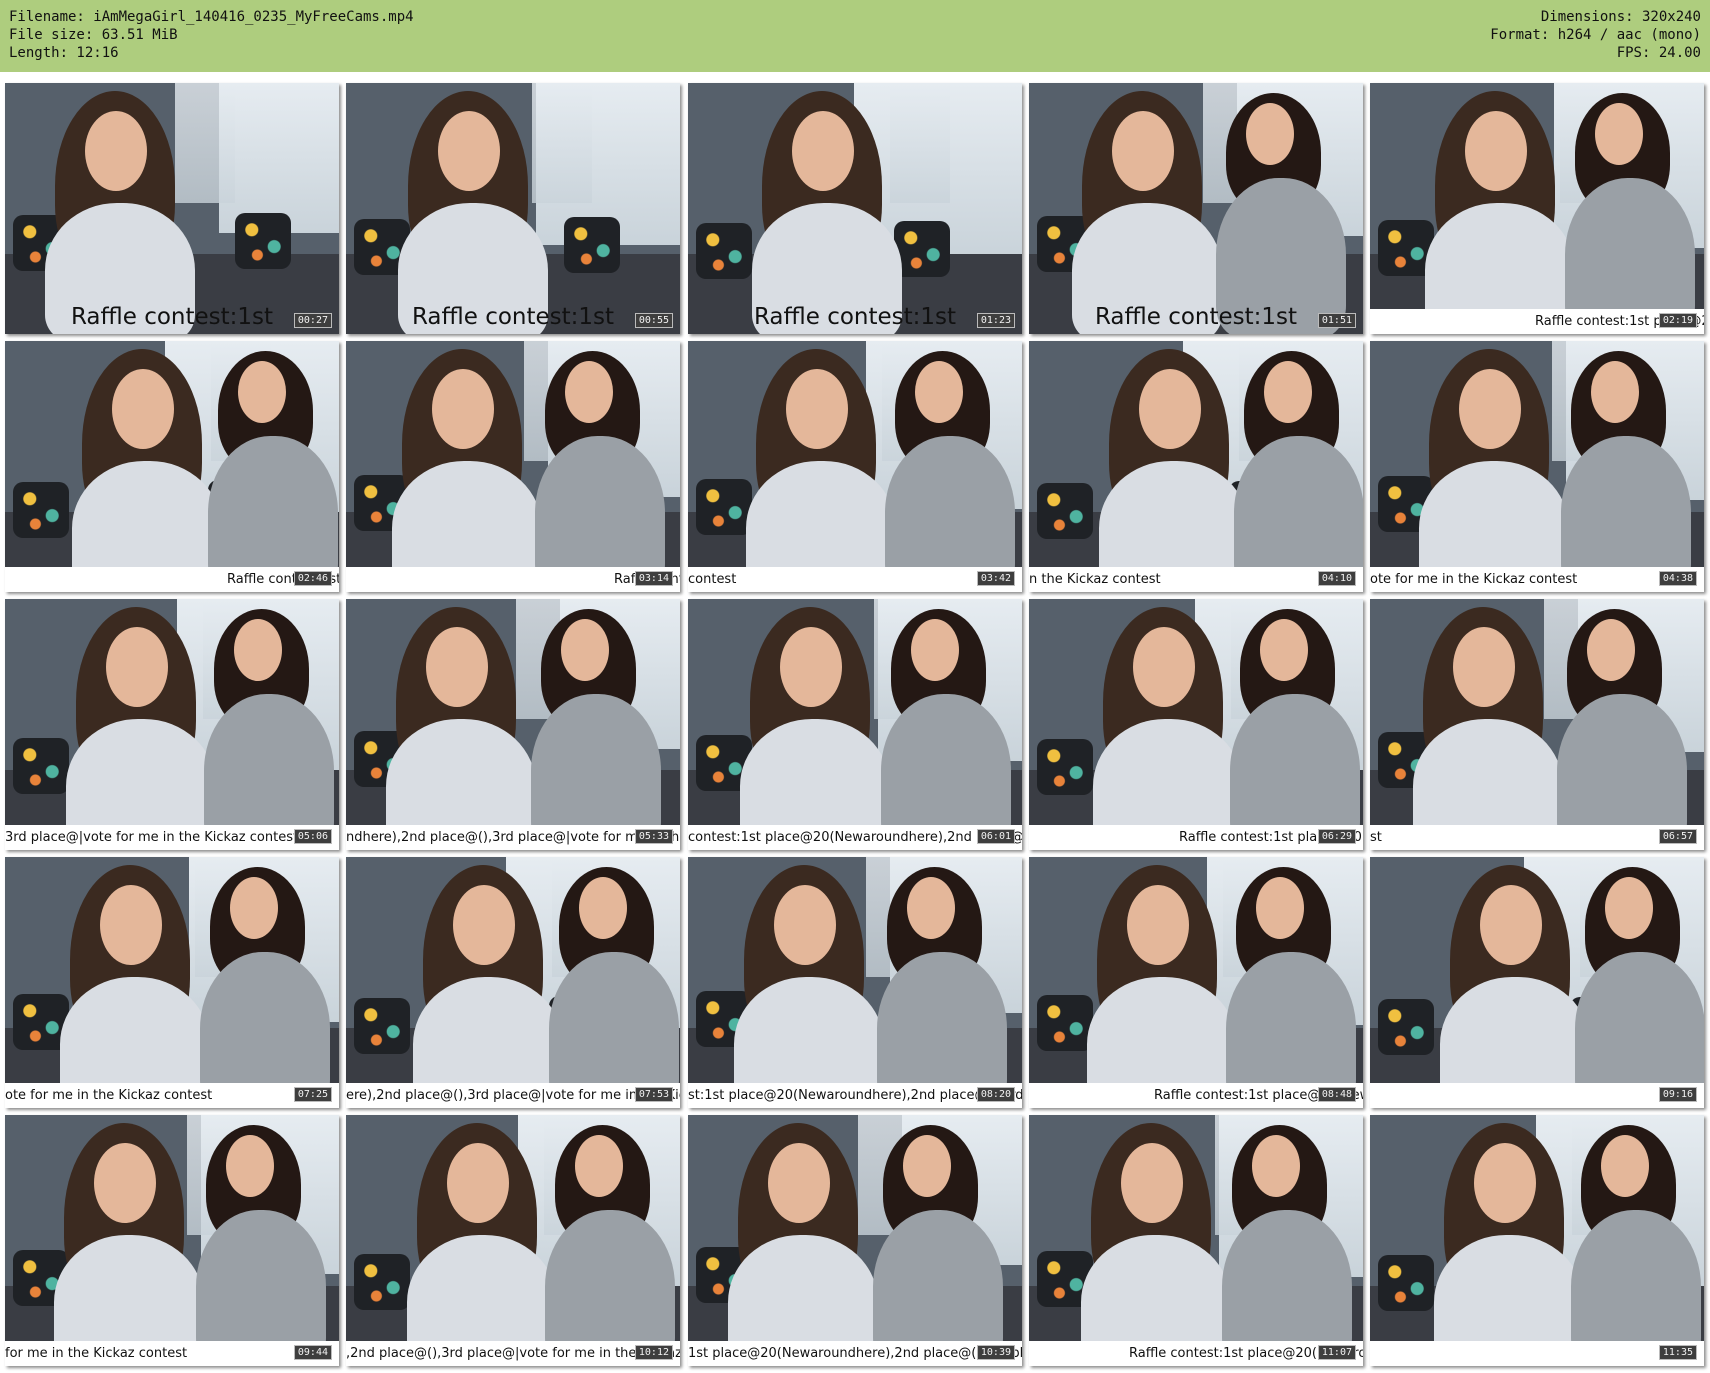 This screenshot has width=1710, height=1373. I want to click on caption-text: ote for me in the Kickaz contest, so click(109, 1095).